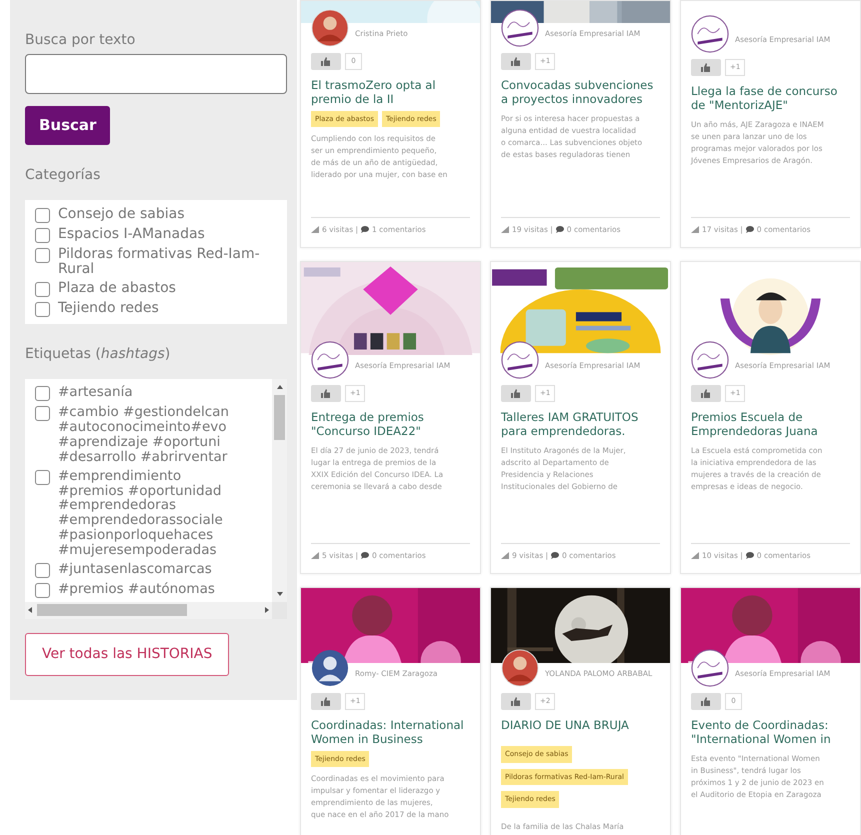 This screenshot has height=835, width=861. Describe the element at coordinates (770, 424) in the screenshot. I see `card-title: Premios Escuela de Emprendedoras Juana` at that location.